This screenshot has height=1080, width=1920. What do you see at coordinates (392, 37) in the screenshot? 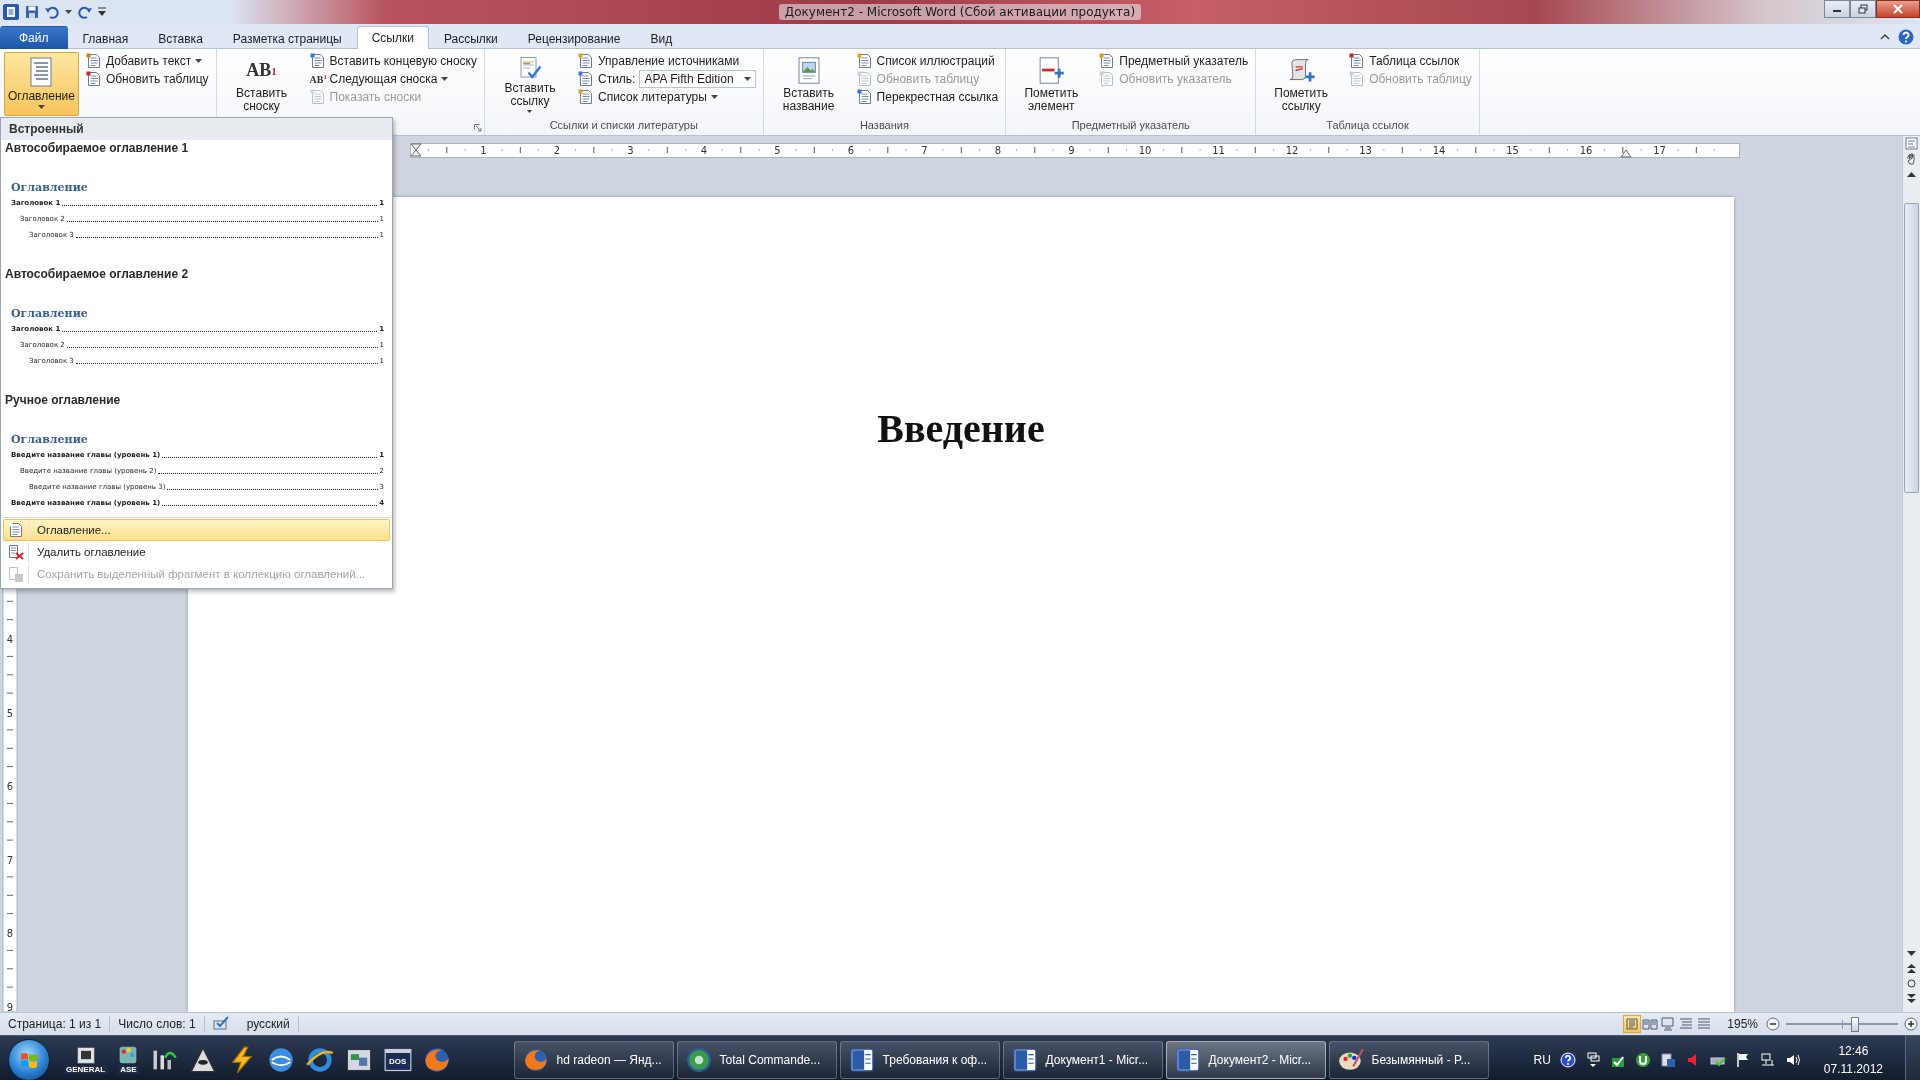
I see `ribbon-tab: Ссылки` at bounding box center [392, 37].